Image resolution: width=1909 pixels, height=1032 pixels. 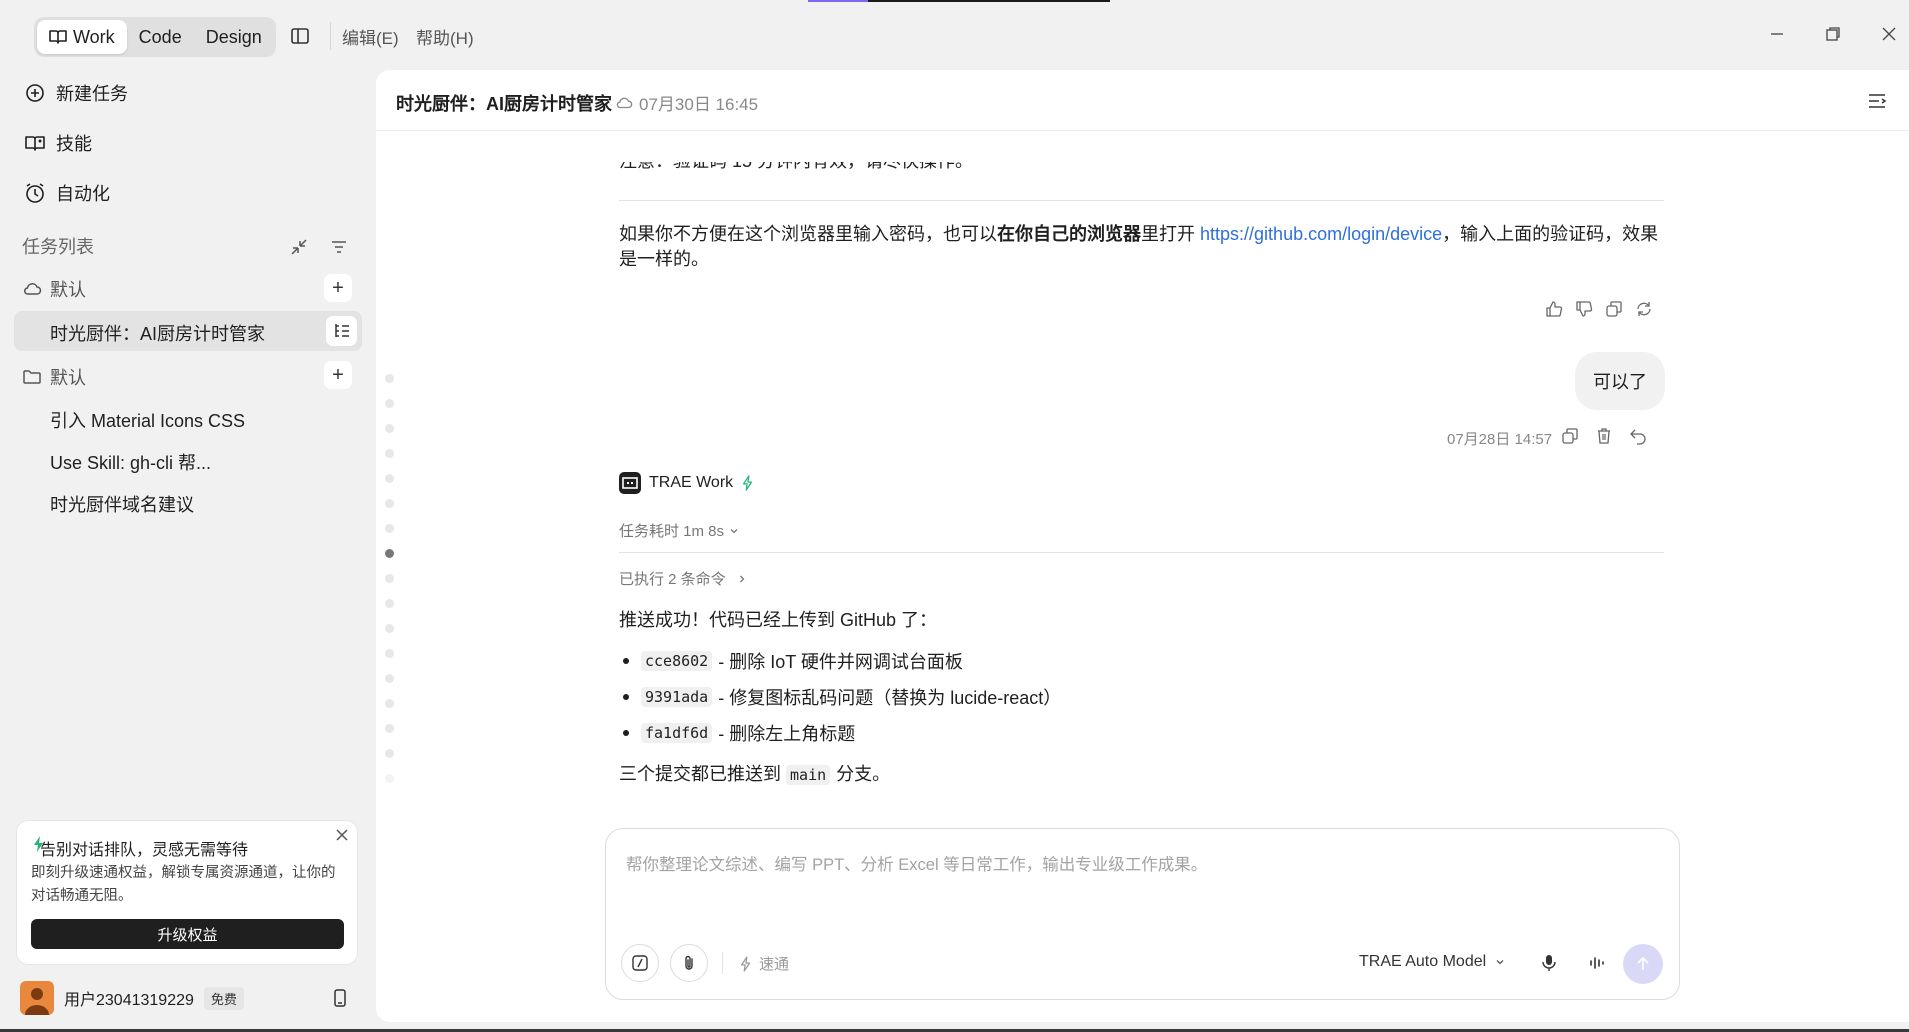 What do you see at coordinates (1638, 436) in the screenshot?
I see `undo-icon` at bounding box center [1638, 436].